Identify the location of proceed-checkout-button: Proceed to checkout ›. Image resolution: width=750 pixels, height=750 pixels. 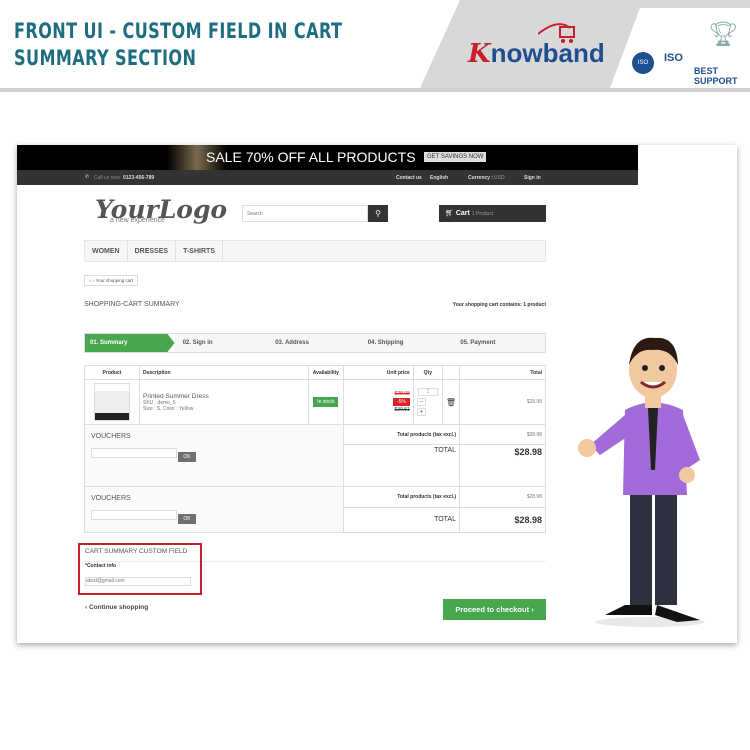
(494, 609).